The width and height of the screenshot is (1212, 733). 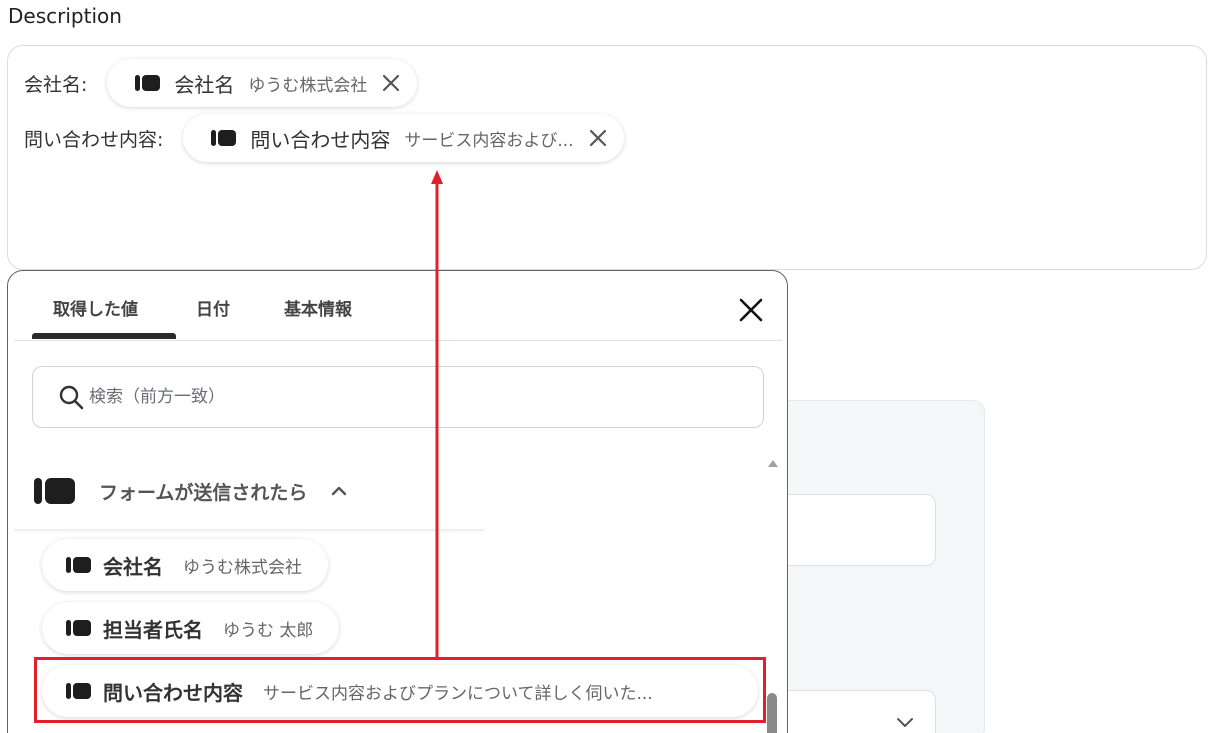 What do you see at coordinates (242, 567) in the screenshot?
I see `item-value: ゆうむ株式会社` at bounding box center [242, 567].